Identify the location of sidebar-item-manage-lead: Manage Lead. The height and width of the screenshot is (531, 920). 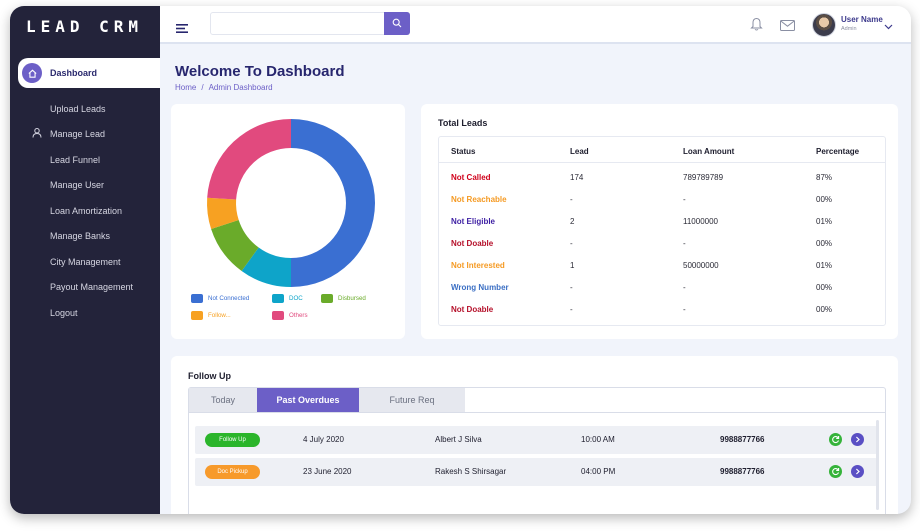
(85, 135).